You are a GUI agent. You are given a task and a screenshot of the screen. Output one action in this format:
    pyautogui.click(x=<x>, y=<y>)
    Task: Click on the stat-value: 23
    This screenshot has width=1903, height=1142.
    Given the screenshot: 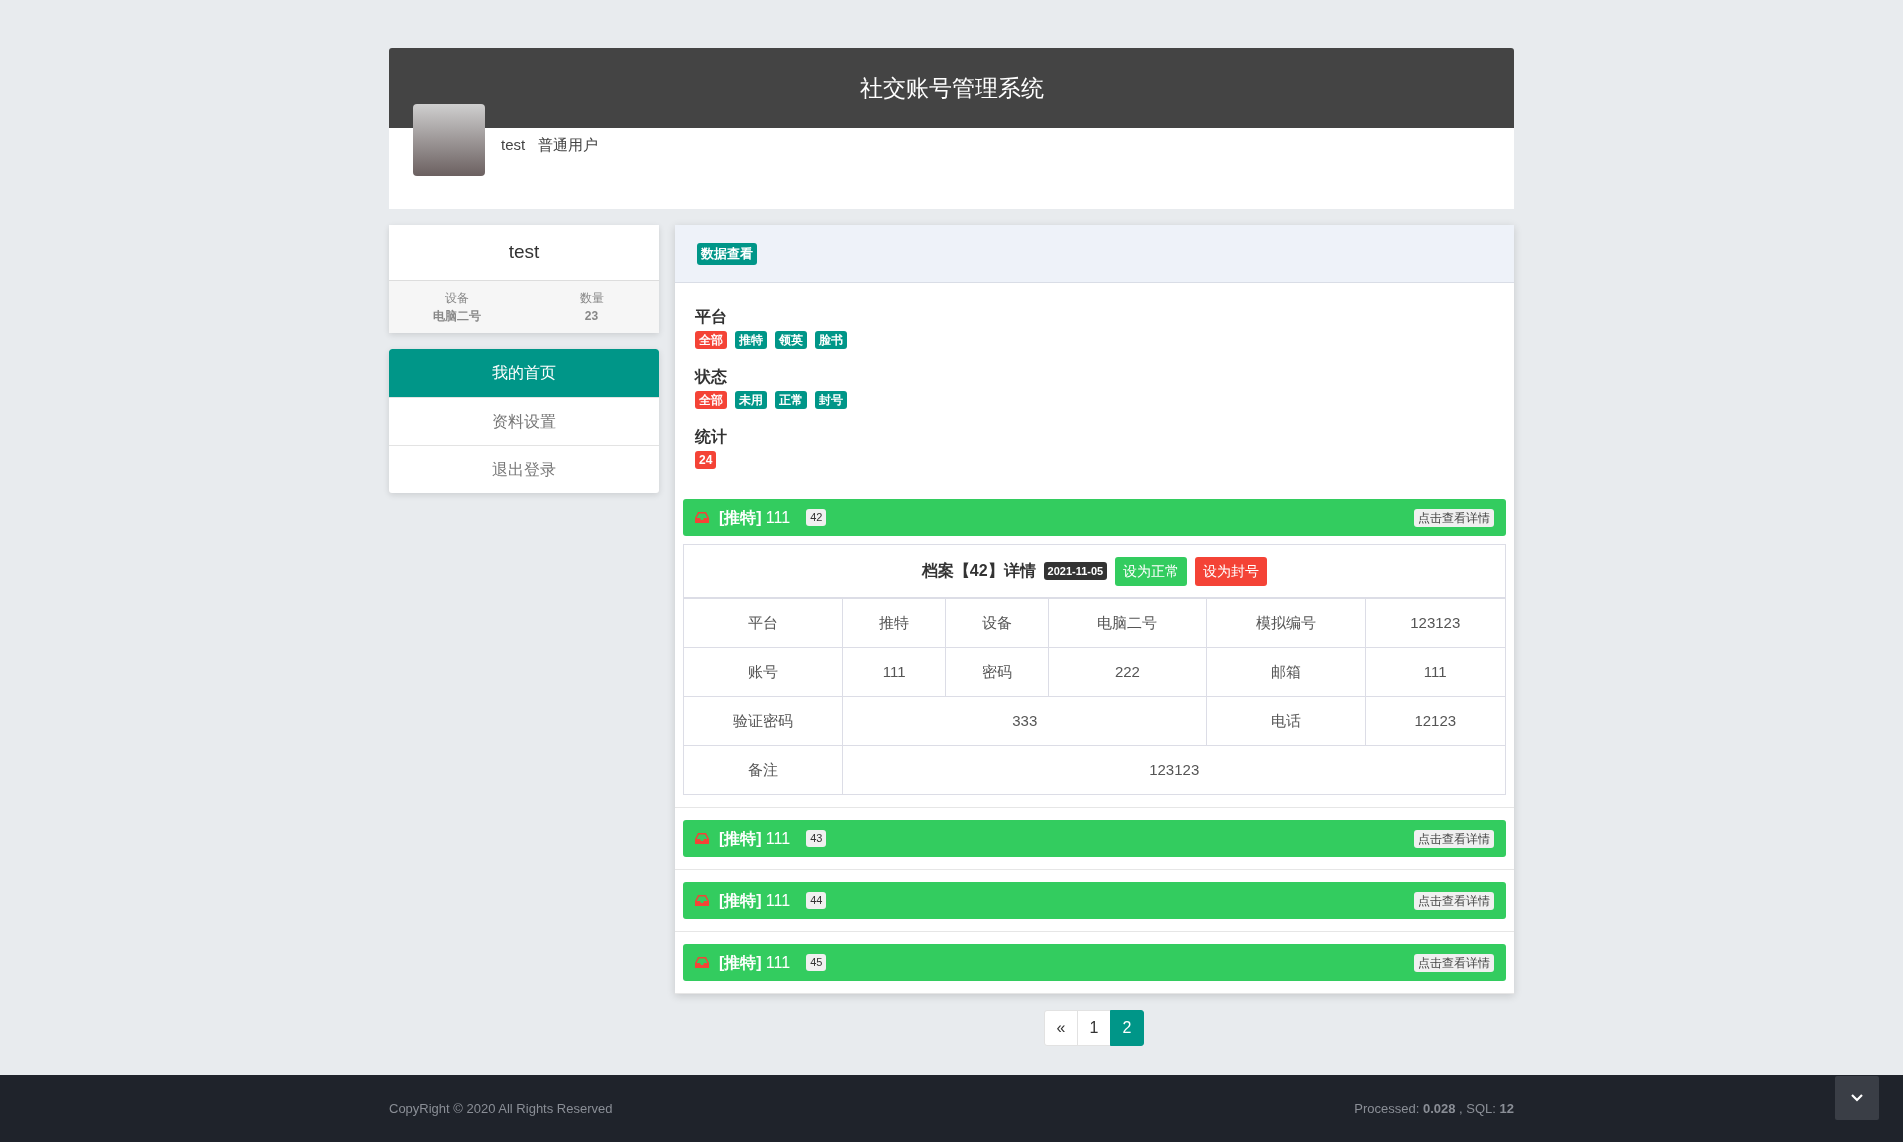 What is the action you would take?
    pyautogui.click(x=591, y=316)
    